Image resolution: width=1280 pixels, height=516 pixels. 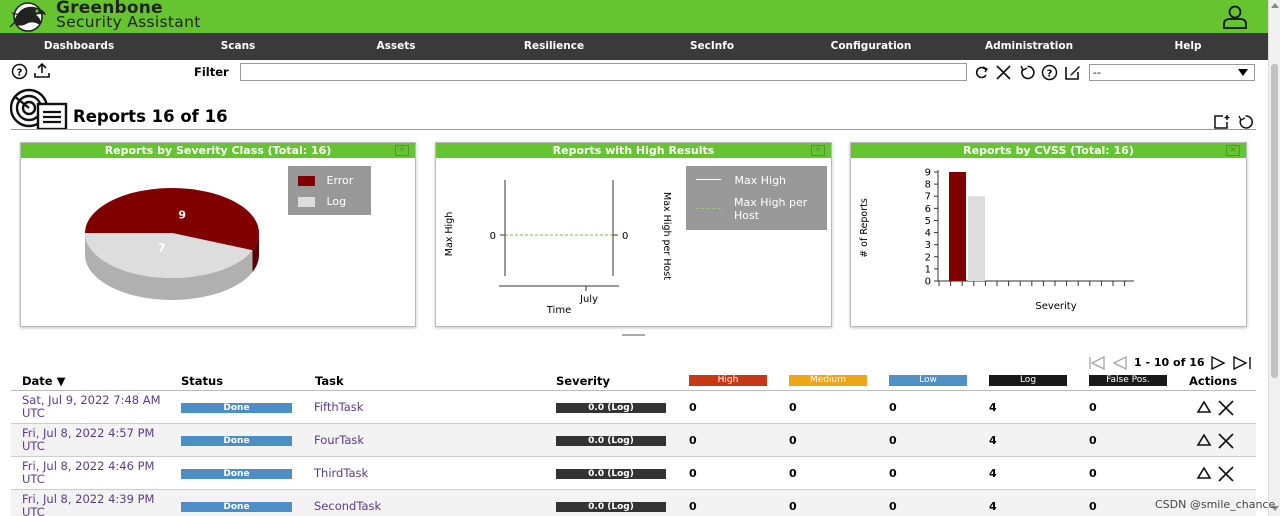 I want to click on legend-swatch-error, so click(x=306, y=181).